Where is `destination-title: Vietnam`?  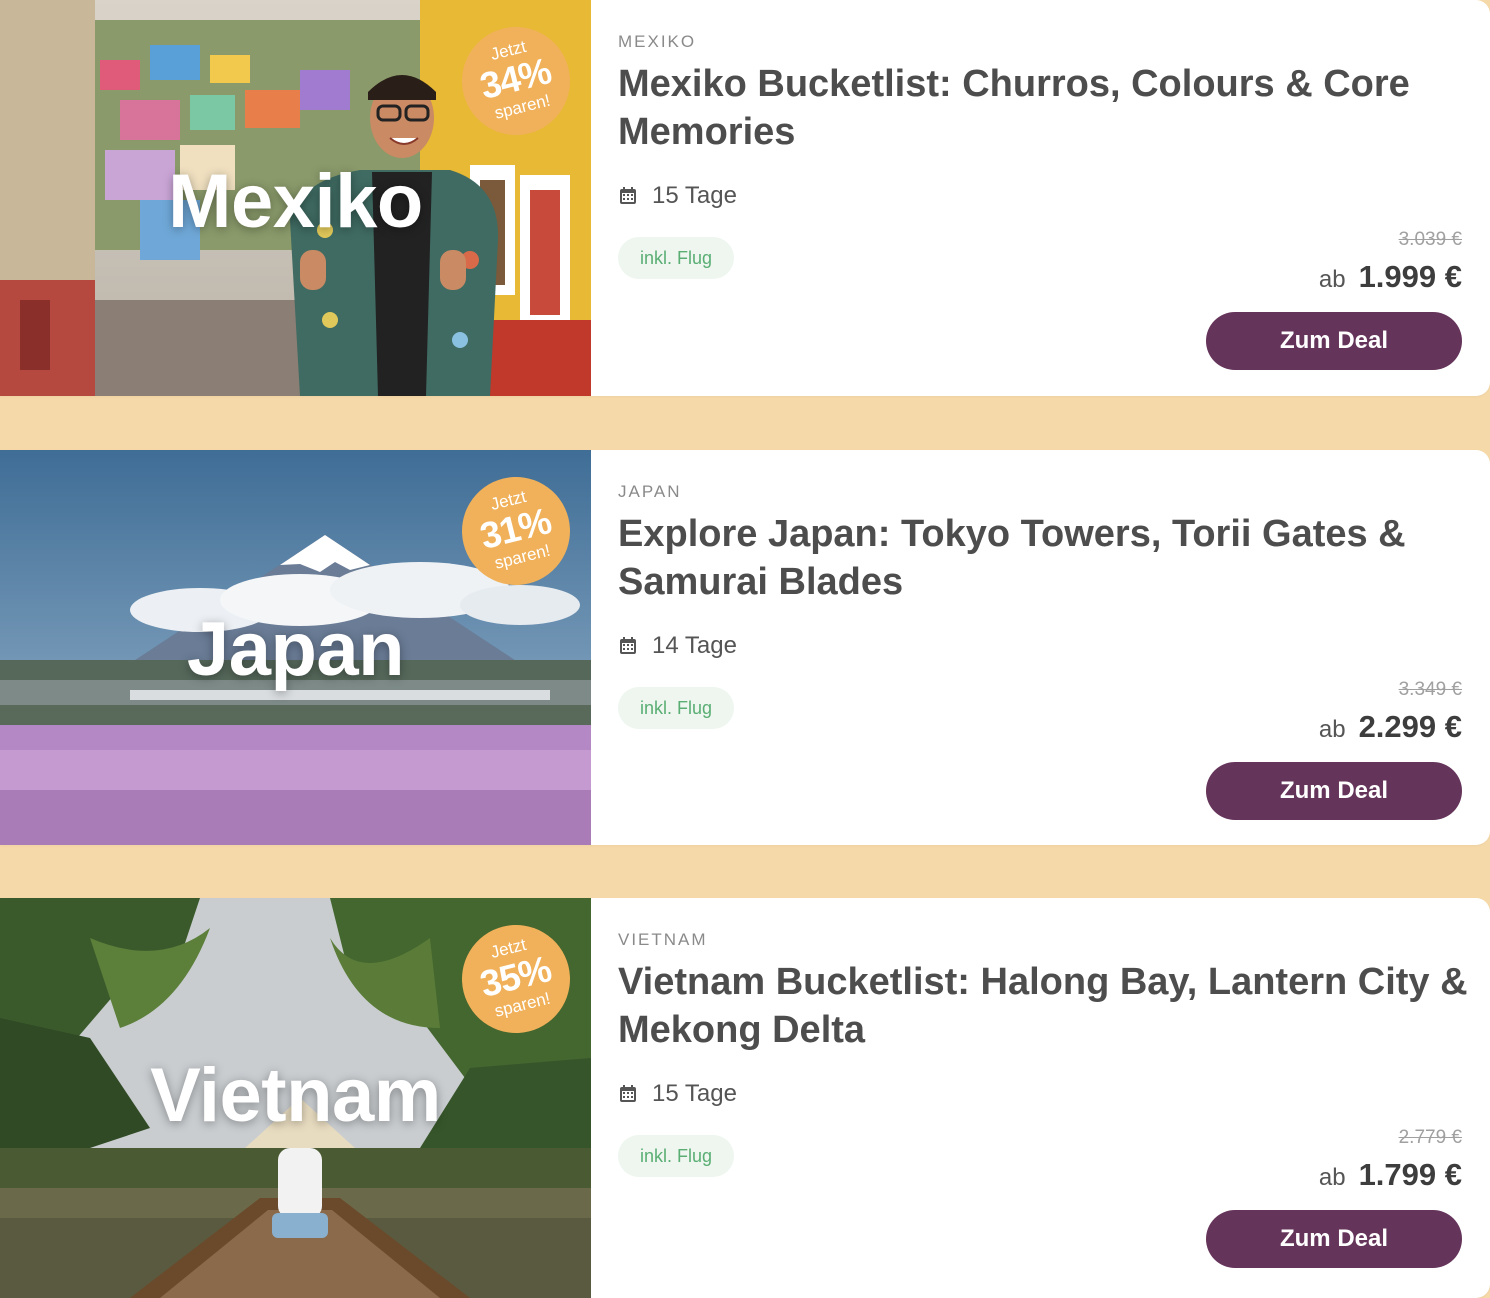
destination-title: Vietnam is located at coordinates (295, 1095).